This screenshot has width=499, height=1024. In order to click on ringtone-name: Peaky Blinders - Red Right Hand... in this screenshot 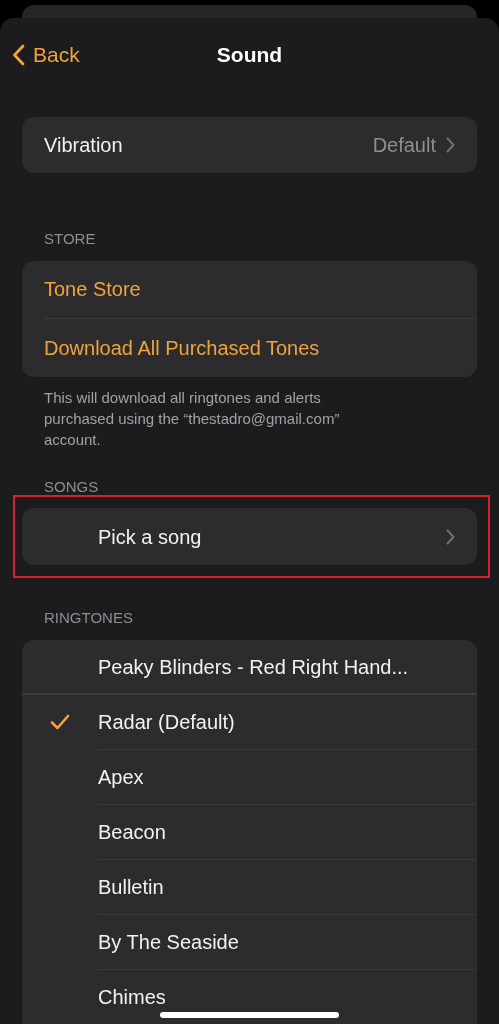, I will do `click(253, 667)`.